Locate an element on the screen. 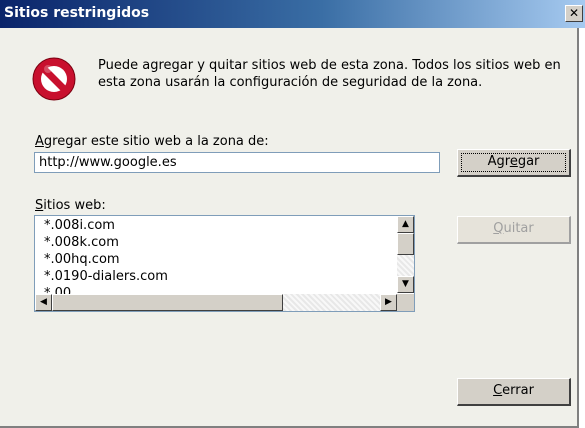 This screenshot has width=585, height=428. scroll-left-button: ◀ is located at coordinates (43, 302).